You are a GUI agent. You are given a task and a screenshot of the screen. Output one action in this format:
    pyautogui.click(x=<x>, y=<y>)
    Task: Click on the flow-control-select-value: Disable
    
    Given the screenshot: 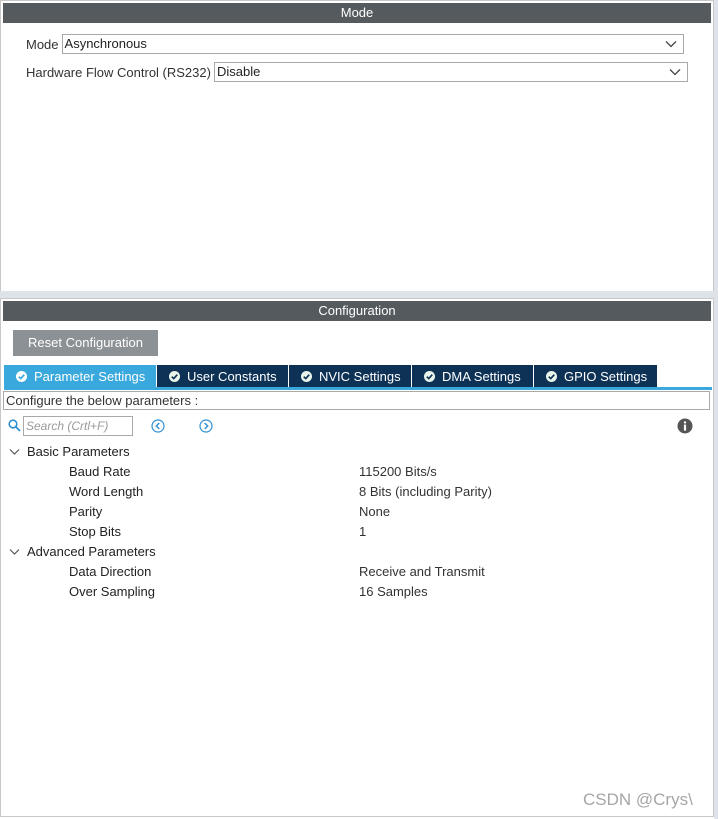 What is the action you would take?
    pyautogui.click(x=238, y=71)
    